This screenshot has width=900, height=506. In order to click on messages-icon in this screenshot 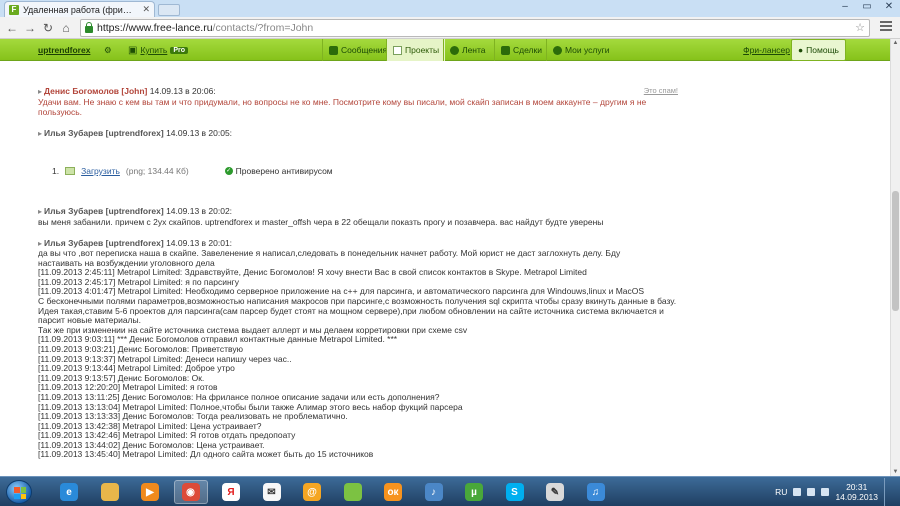, I will do `click(333, 50)`.